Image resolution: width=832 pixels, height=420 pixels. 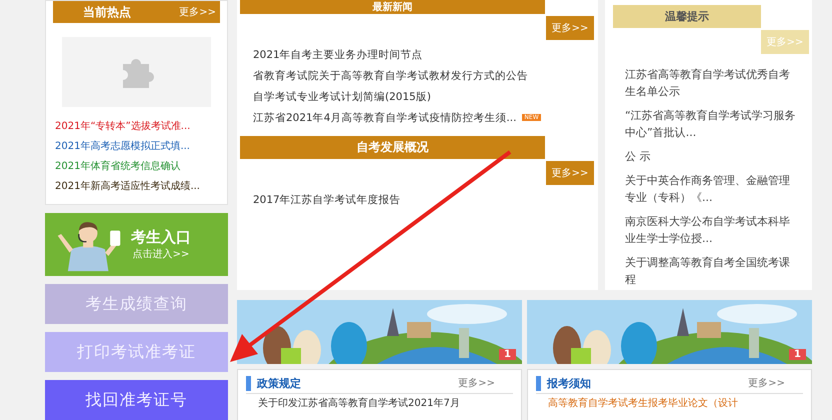 What do you see at coordinates (107, 12) in the screenshot?
I see `panel-title: 当前热点` at bounding box center [107, 12].